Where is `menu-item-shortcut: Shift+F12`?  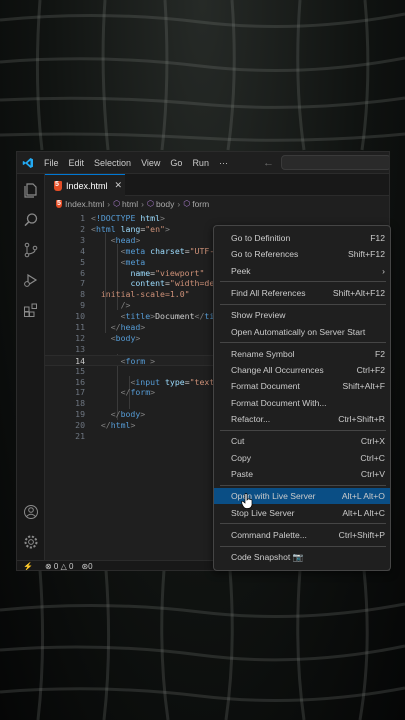 menu-item-shortcut: Shift+F12 is located at coordinates (366, 254).